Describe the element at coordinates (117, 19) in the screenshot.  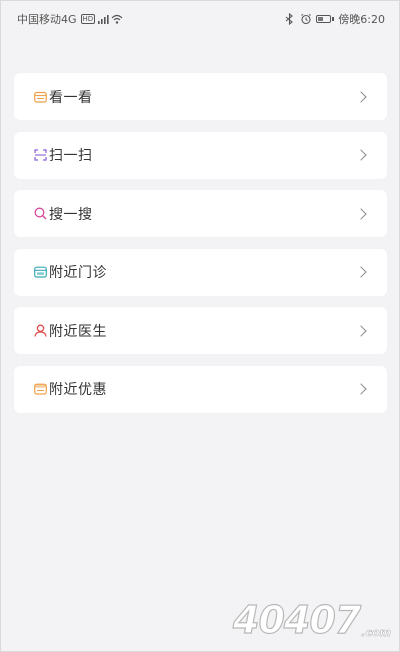
I see `wifi-icon` at that location.